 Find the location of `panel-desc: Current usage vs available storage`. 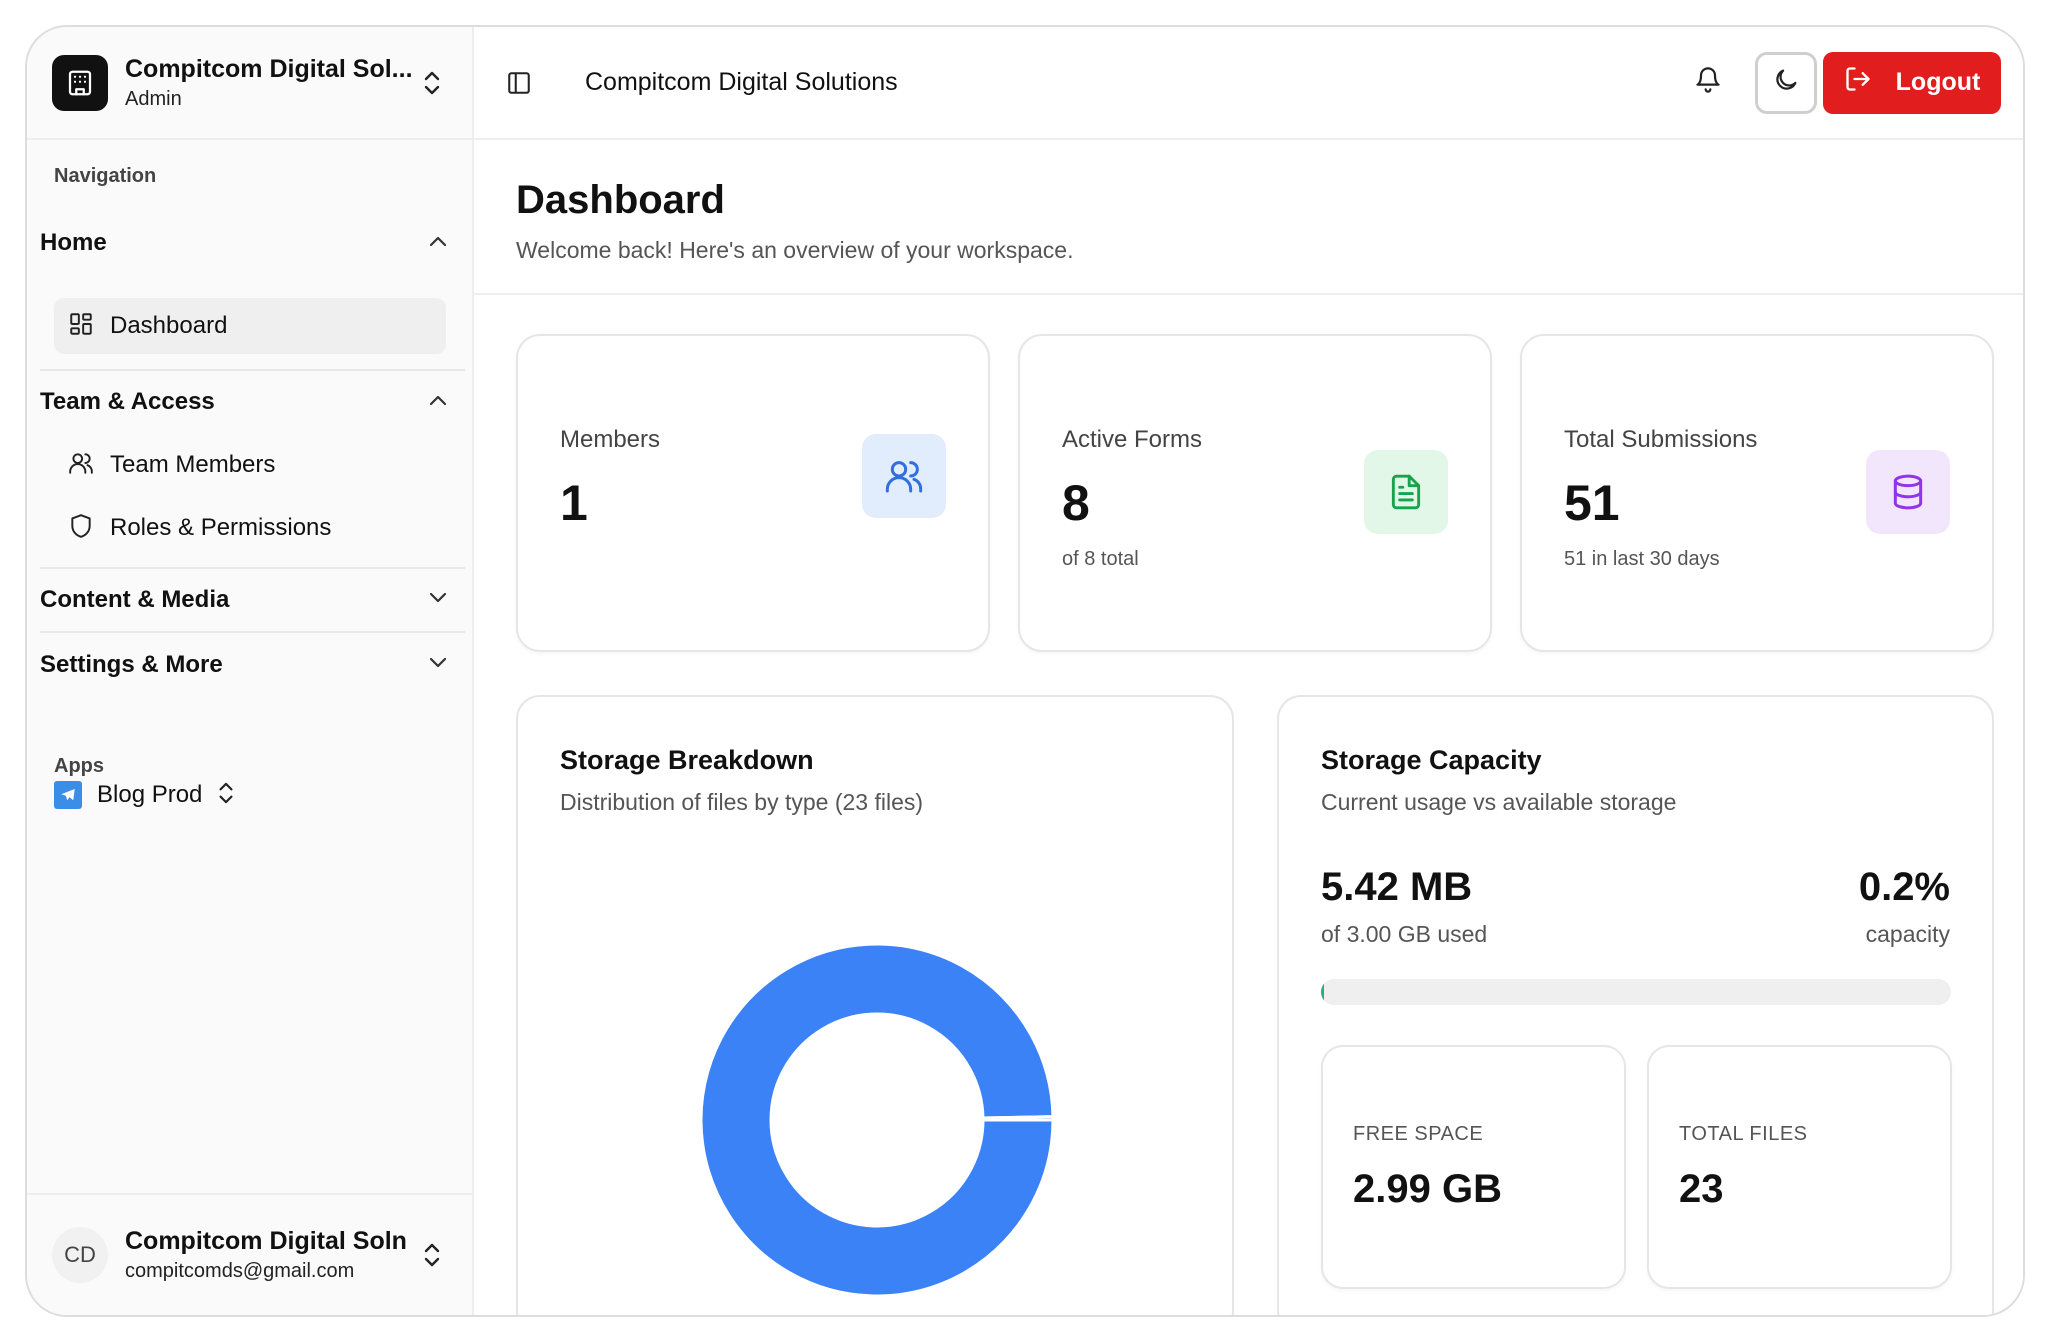

panel-desc: Current usage vs available storage is located at coordinates (1499, 802).